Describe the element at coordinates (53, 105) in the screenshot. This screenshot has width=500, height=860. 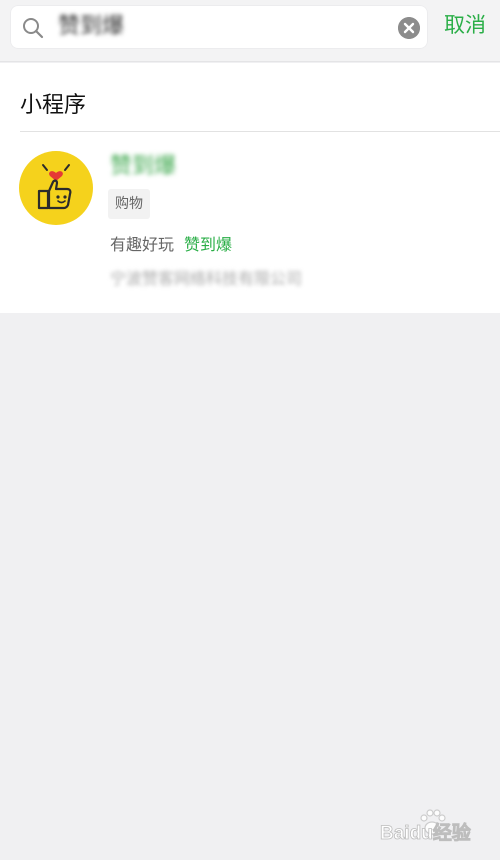
I see `section-title: 小程序` at that location.